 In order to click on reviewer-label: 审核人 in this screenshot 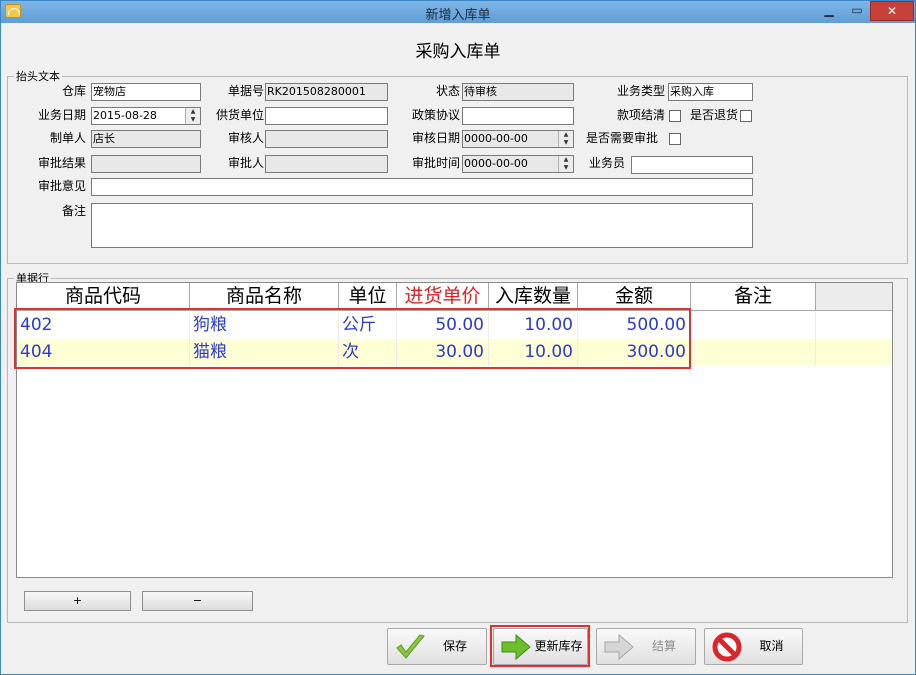, I will do `click(245, 138)`.